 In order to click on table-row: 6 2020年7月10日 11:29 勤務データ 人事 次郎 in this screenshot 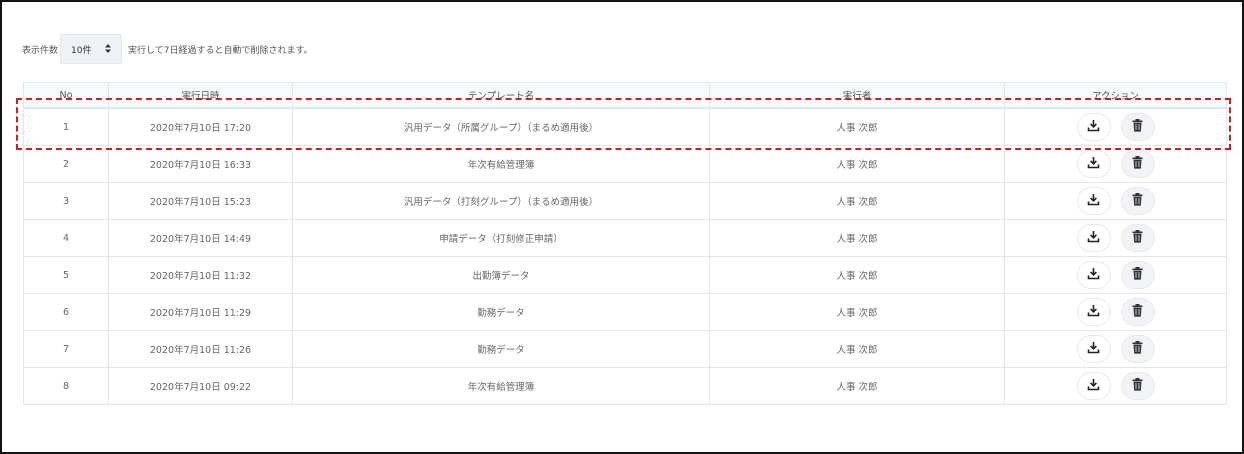, I will do `click(625, 312)`.